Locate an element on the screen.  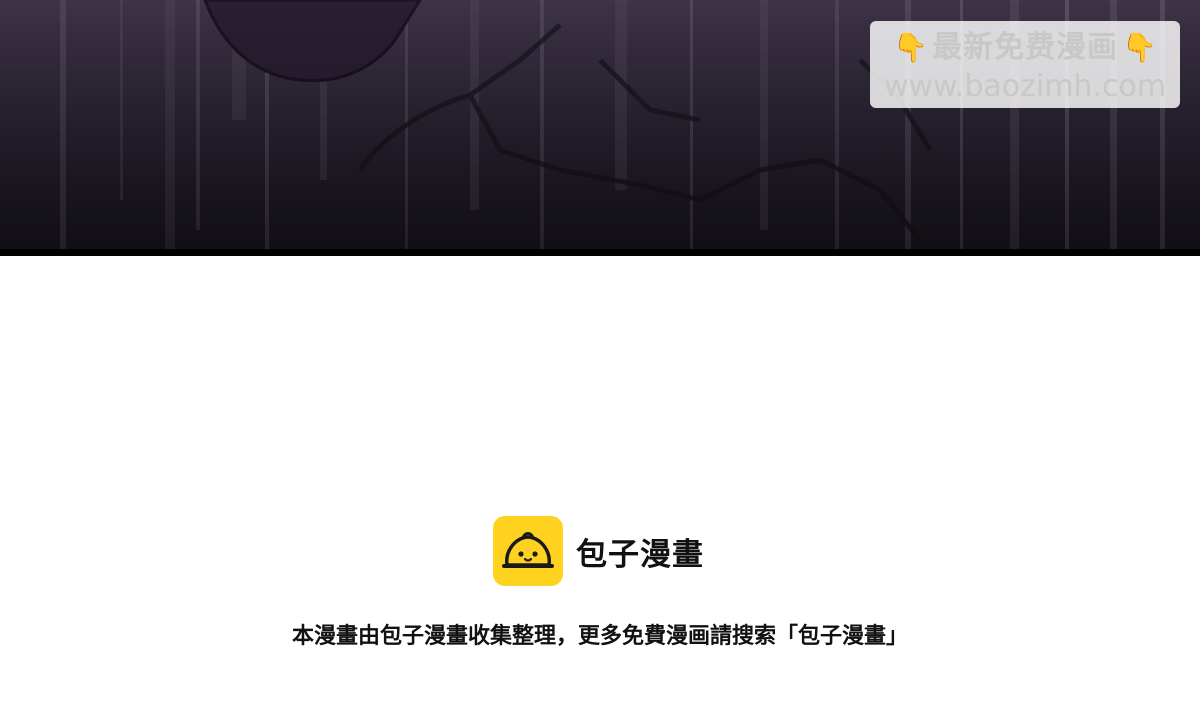
watermark-title-row: 👇 最新免费漫画 👇 is located at coordinates (1025, 48).